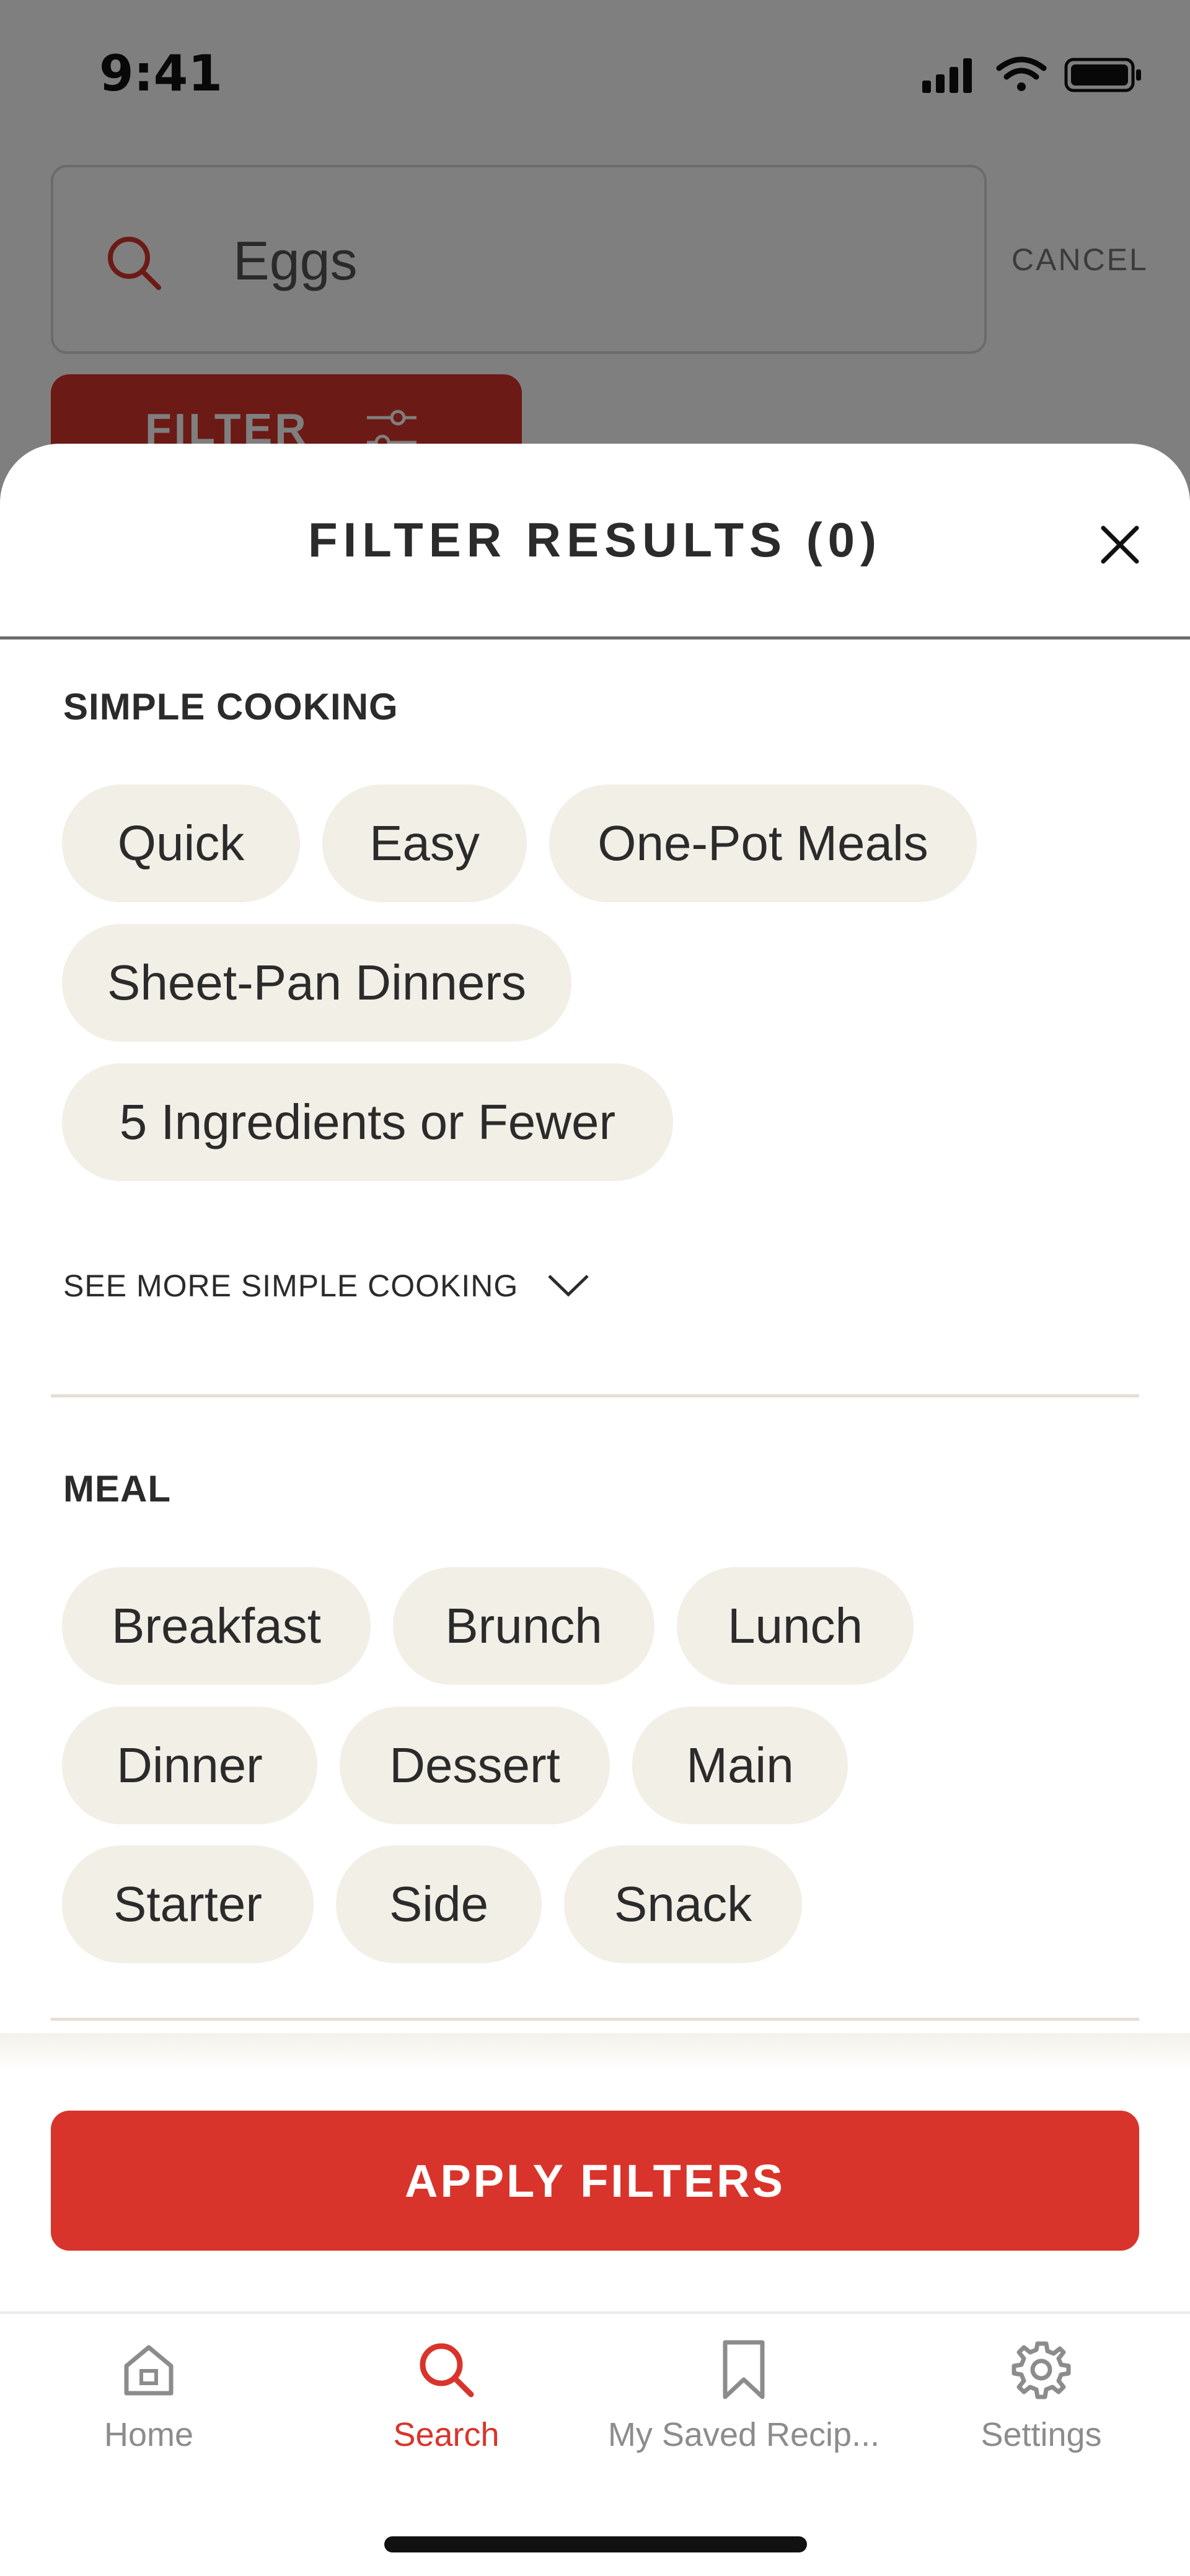  I want to click on footer-shadow, so click(595, 2051).